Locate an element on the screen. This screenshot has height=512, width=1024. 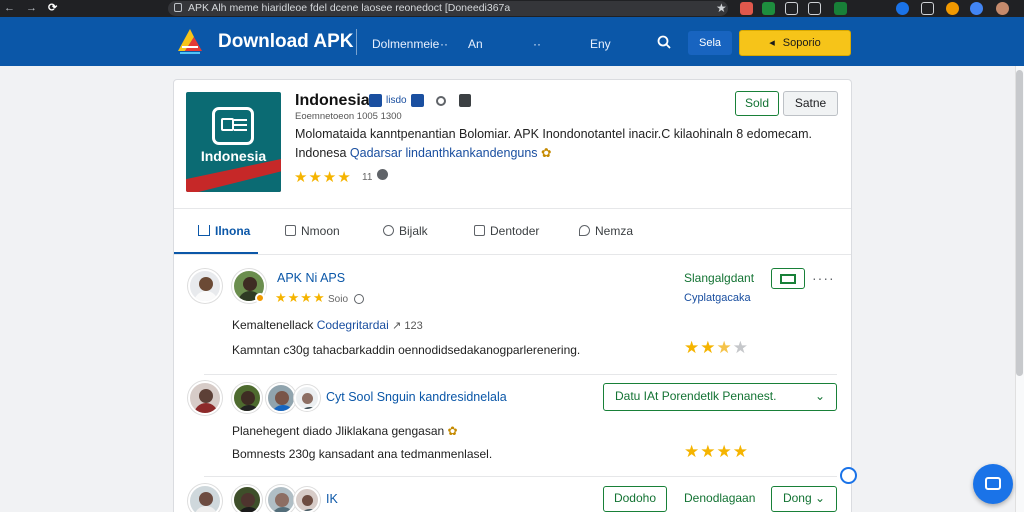
more-options-icon: ···· is located at coordinates (823, 278).